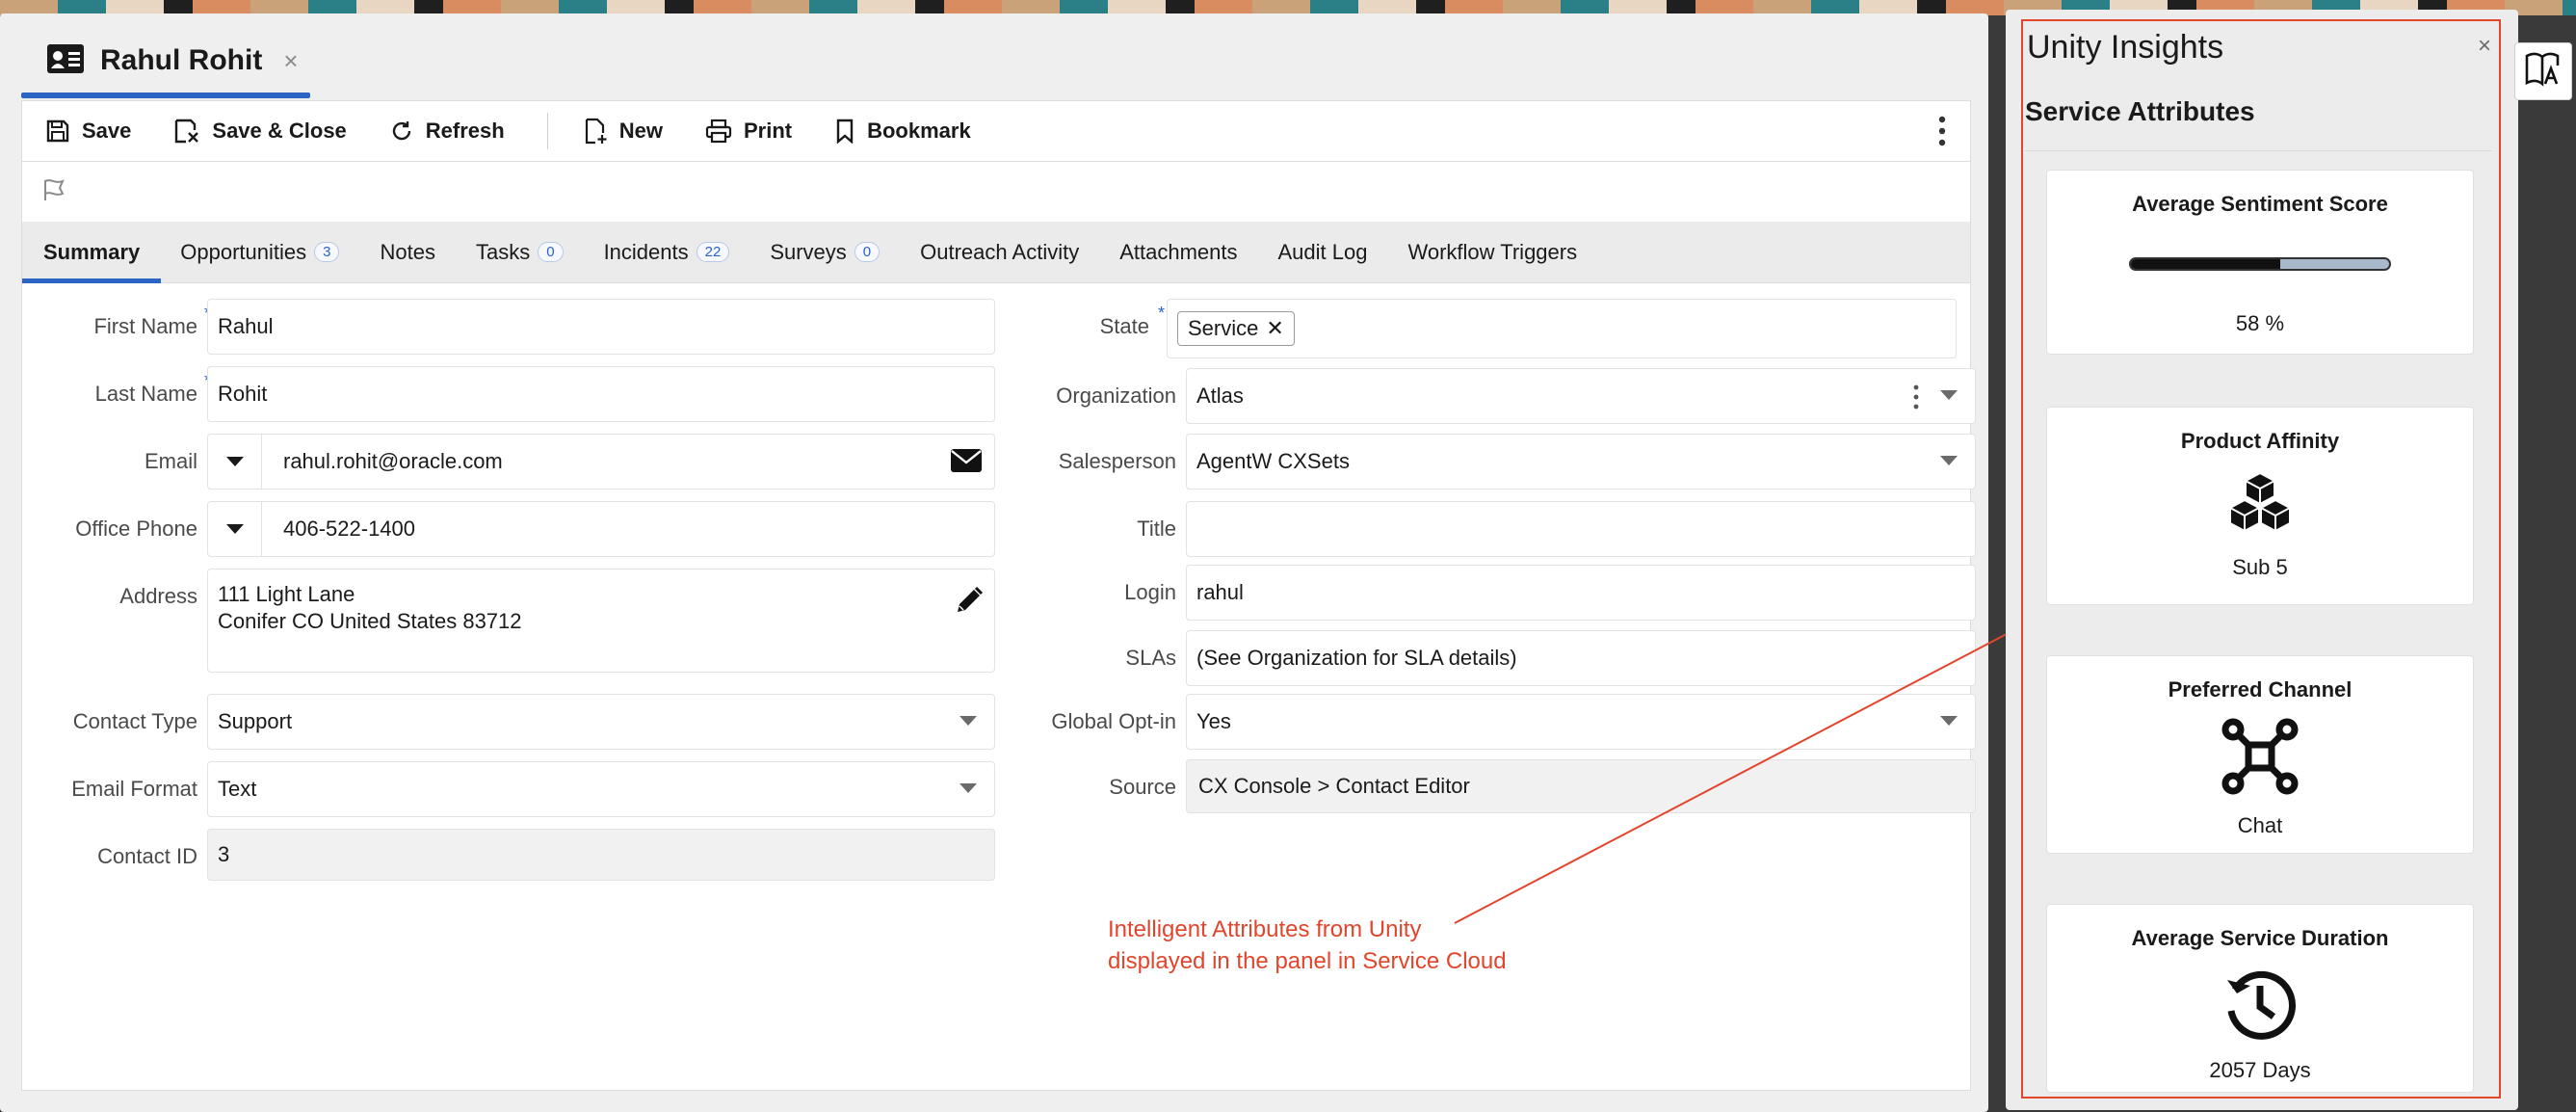  Describe the element at coordinates (290, 61) in the screenshot. I see `close-tab-icon: ×` at that location.